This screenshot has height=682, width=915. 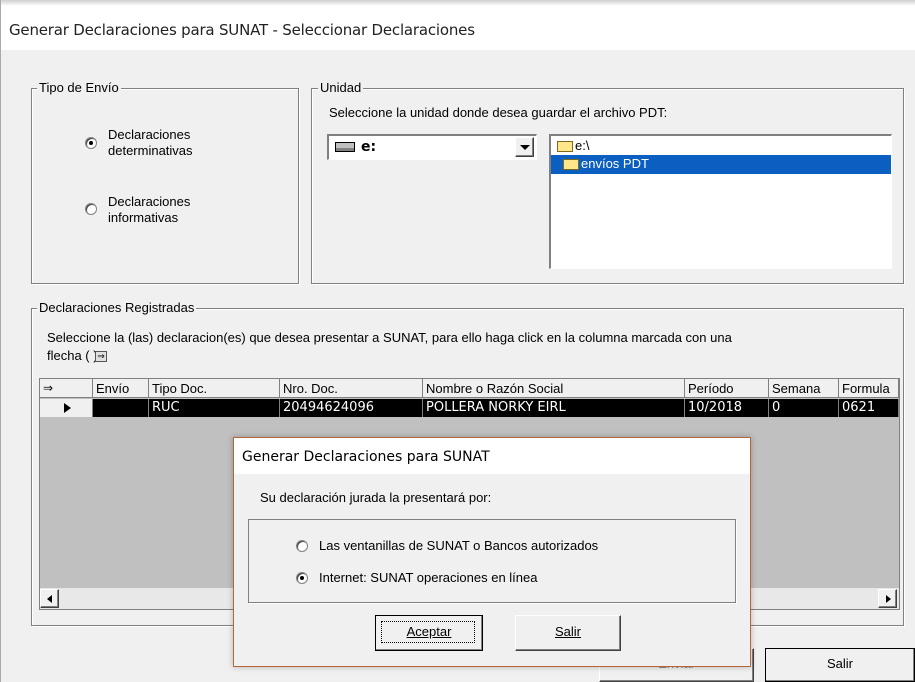 I want to click on radio-ventanillas, so click(x=302, y=546).